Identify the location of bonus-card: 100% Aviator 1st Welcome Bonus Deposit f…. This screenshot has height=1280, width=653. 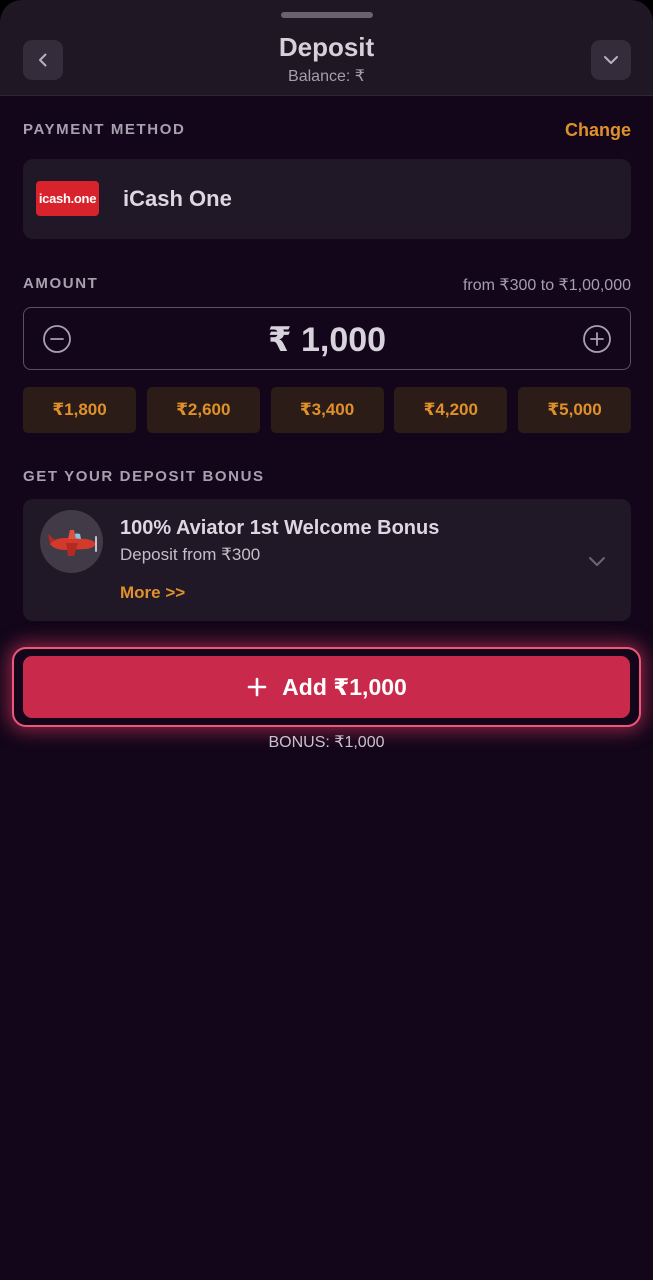
(327, 560).